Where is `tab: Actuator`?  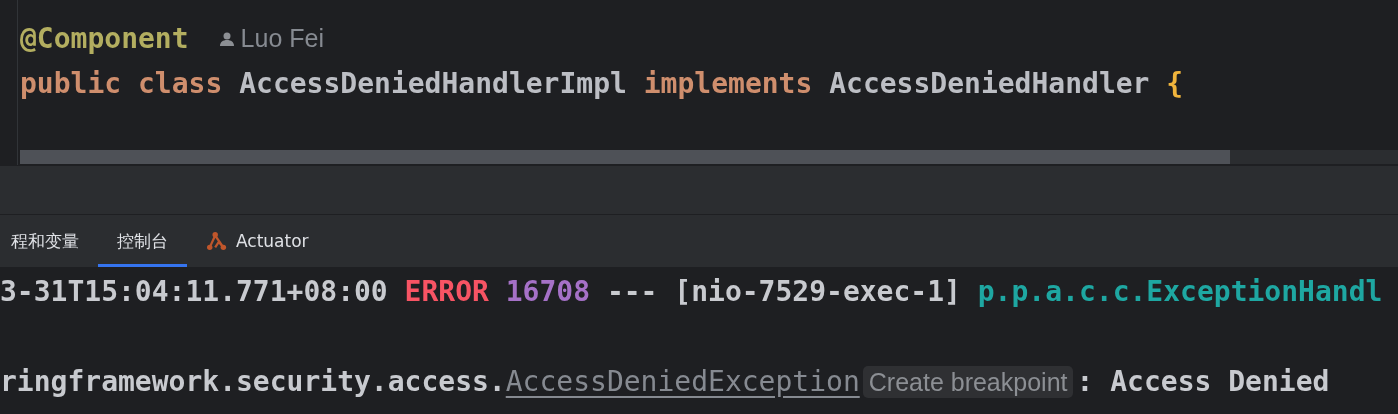 tab: Actuator is located at coordinates (257, 241).